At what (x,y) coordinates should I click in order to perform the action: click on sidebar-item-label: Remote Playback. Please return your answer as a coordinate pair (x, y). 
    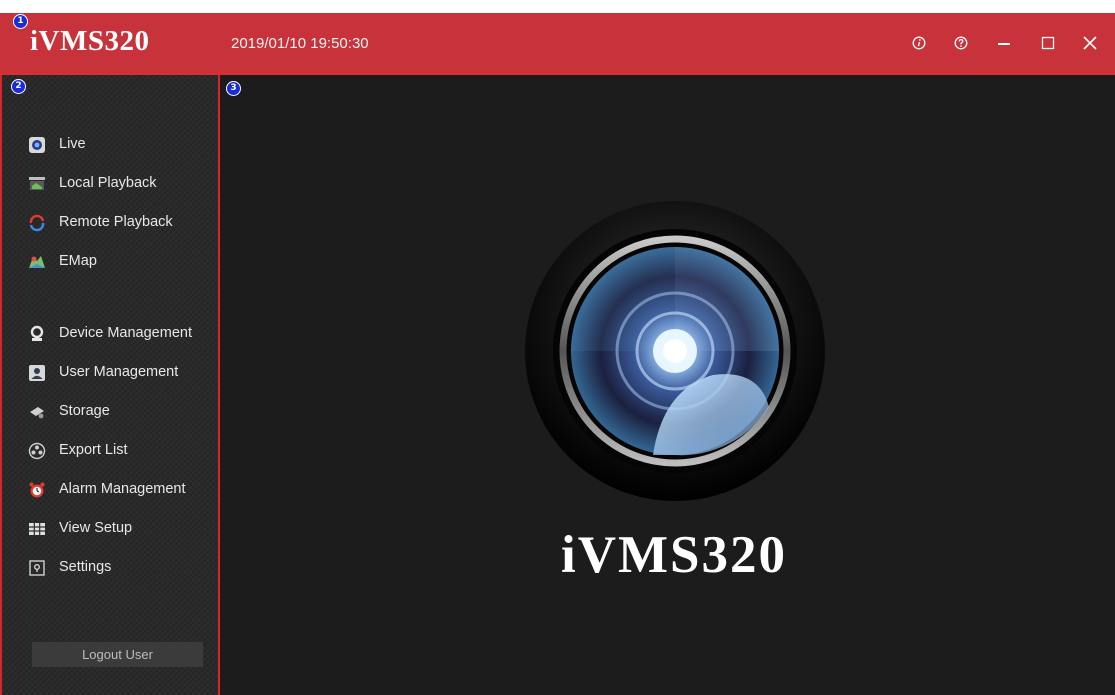
    Looking at the image, I should click on (116, 222).